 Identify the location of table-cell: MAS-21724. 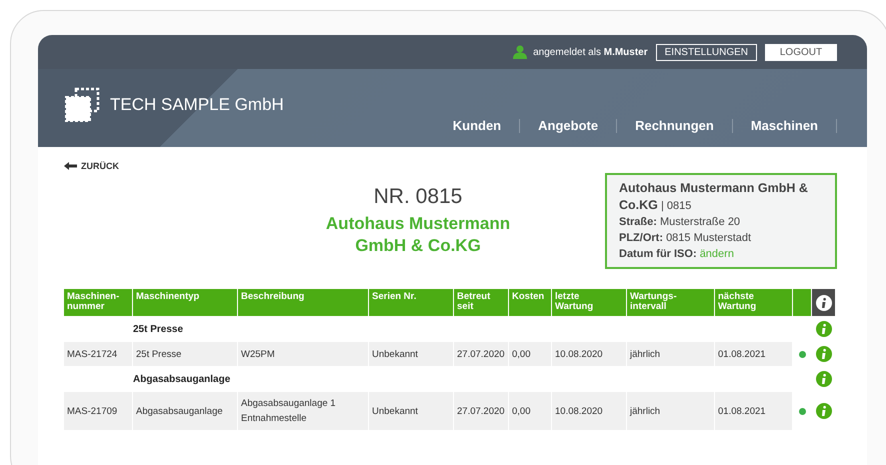
(98, 354).